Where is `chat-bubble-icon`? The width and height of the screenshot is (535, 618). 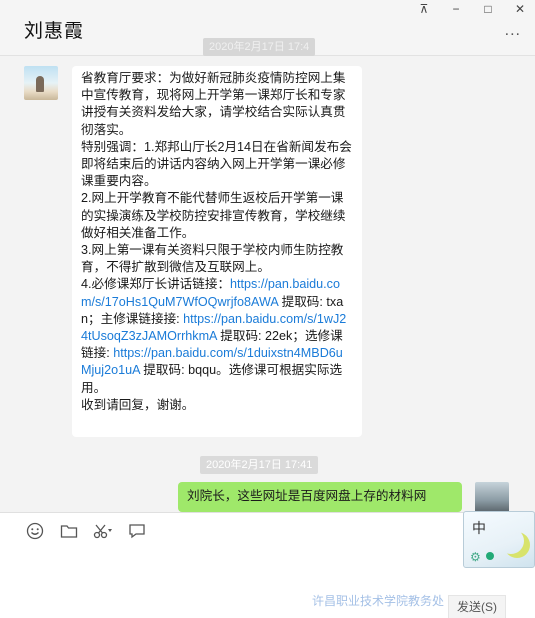 chat-bubble-icon is located at coordinates (137, 531).